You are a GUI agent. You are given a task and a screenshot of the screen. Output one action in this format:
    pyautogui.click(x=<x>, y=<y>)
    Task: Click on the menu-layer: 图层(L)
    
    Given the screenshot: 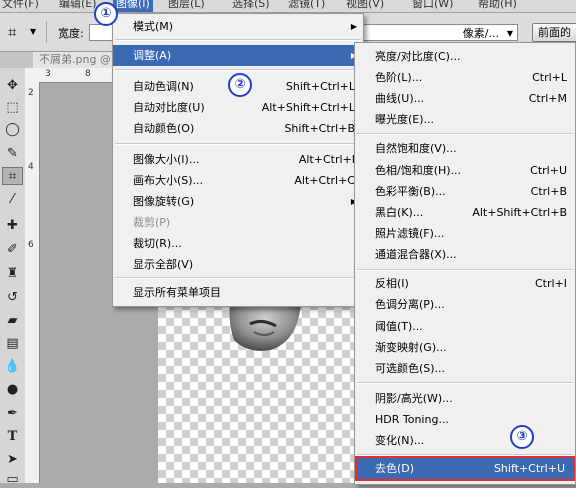 What is the action you would take?
    pyautogui.click(x=186, y=6)
    